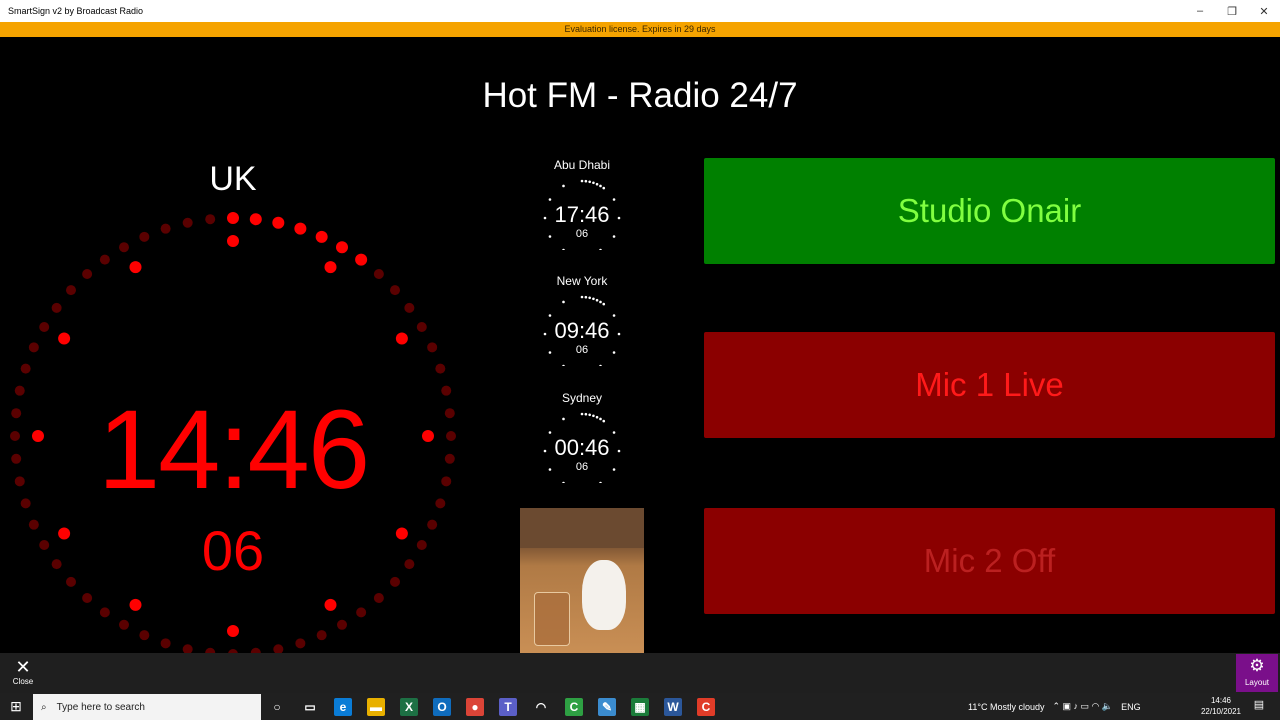  I want to click on close-app-button: ✕ Close, so click(23, 671).